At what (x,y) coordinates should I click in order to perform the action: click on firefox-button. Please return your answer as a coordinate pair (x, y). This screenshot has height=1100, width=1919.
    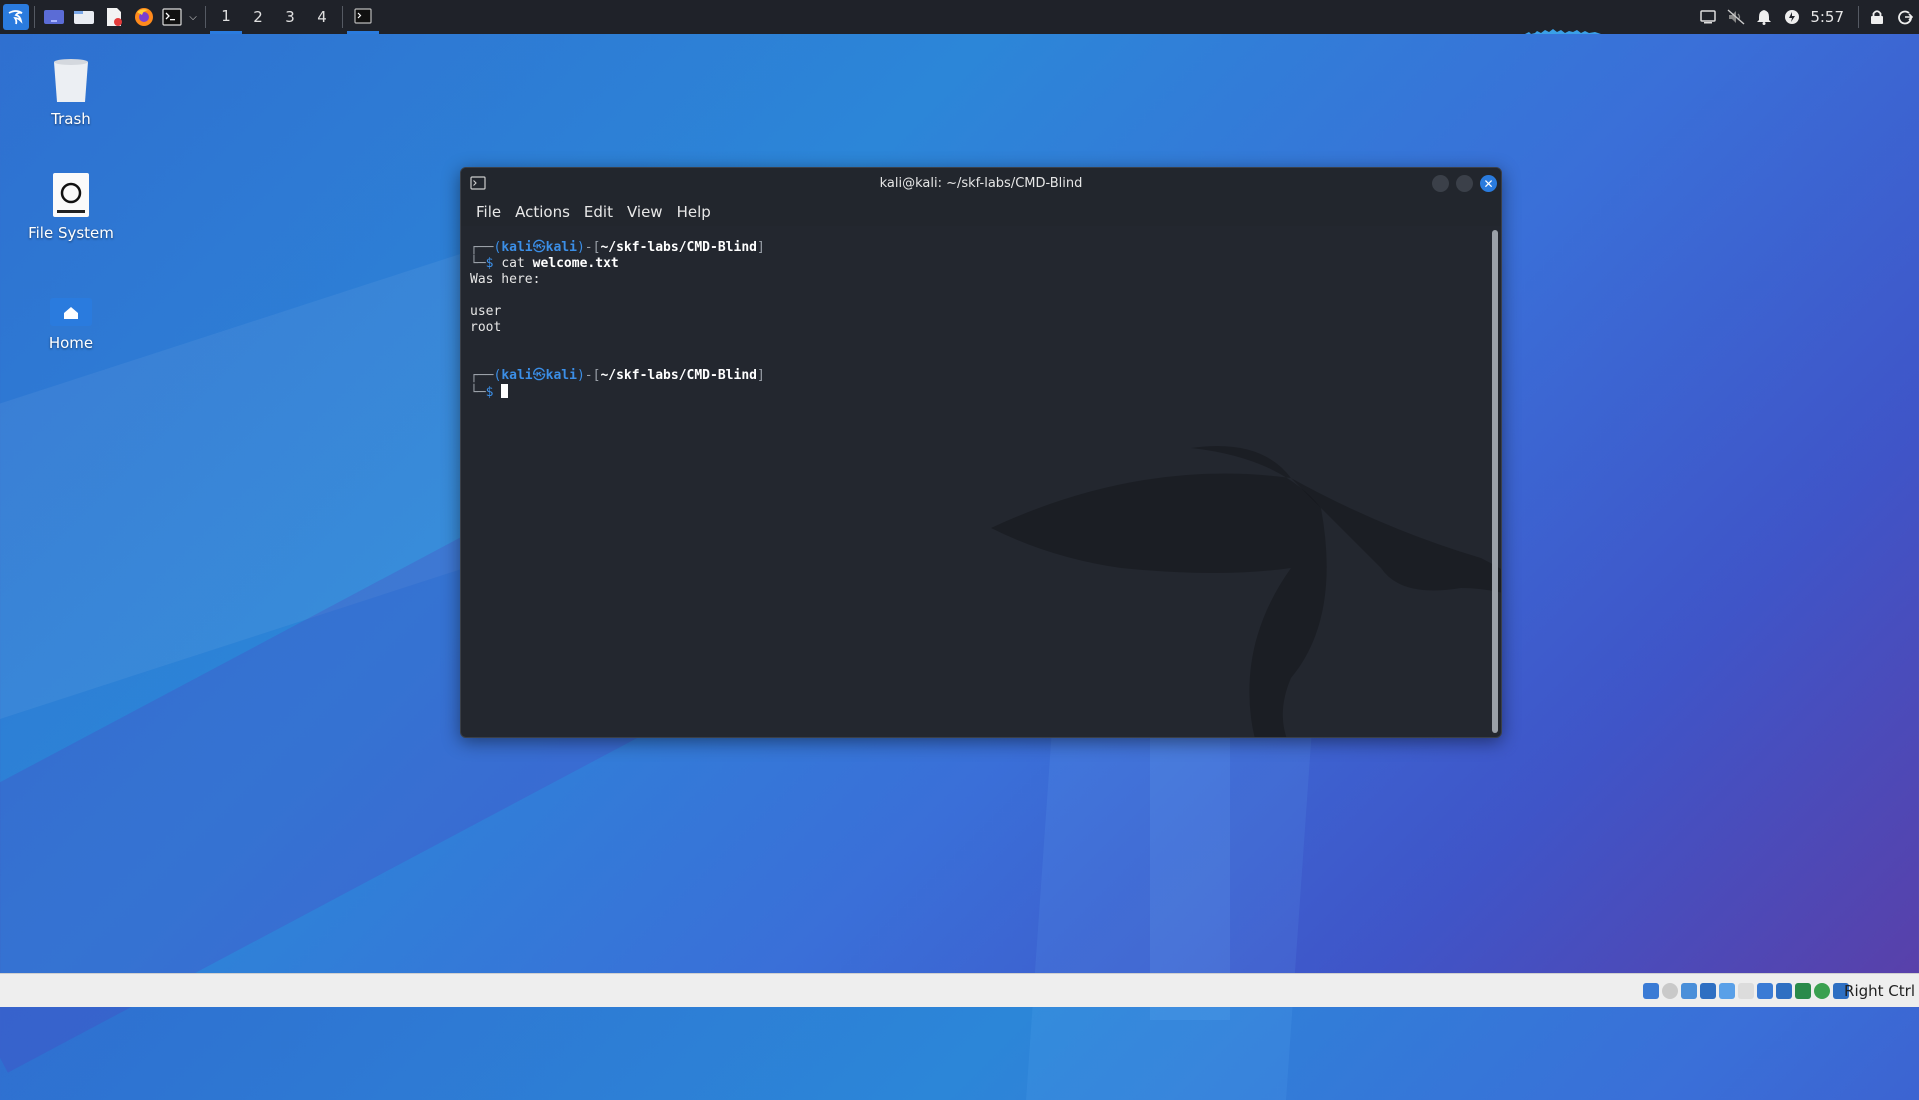
    Looking at the image, I should click on (144, 17).